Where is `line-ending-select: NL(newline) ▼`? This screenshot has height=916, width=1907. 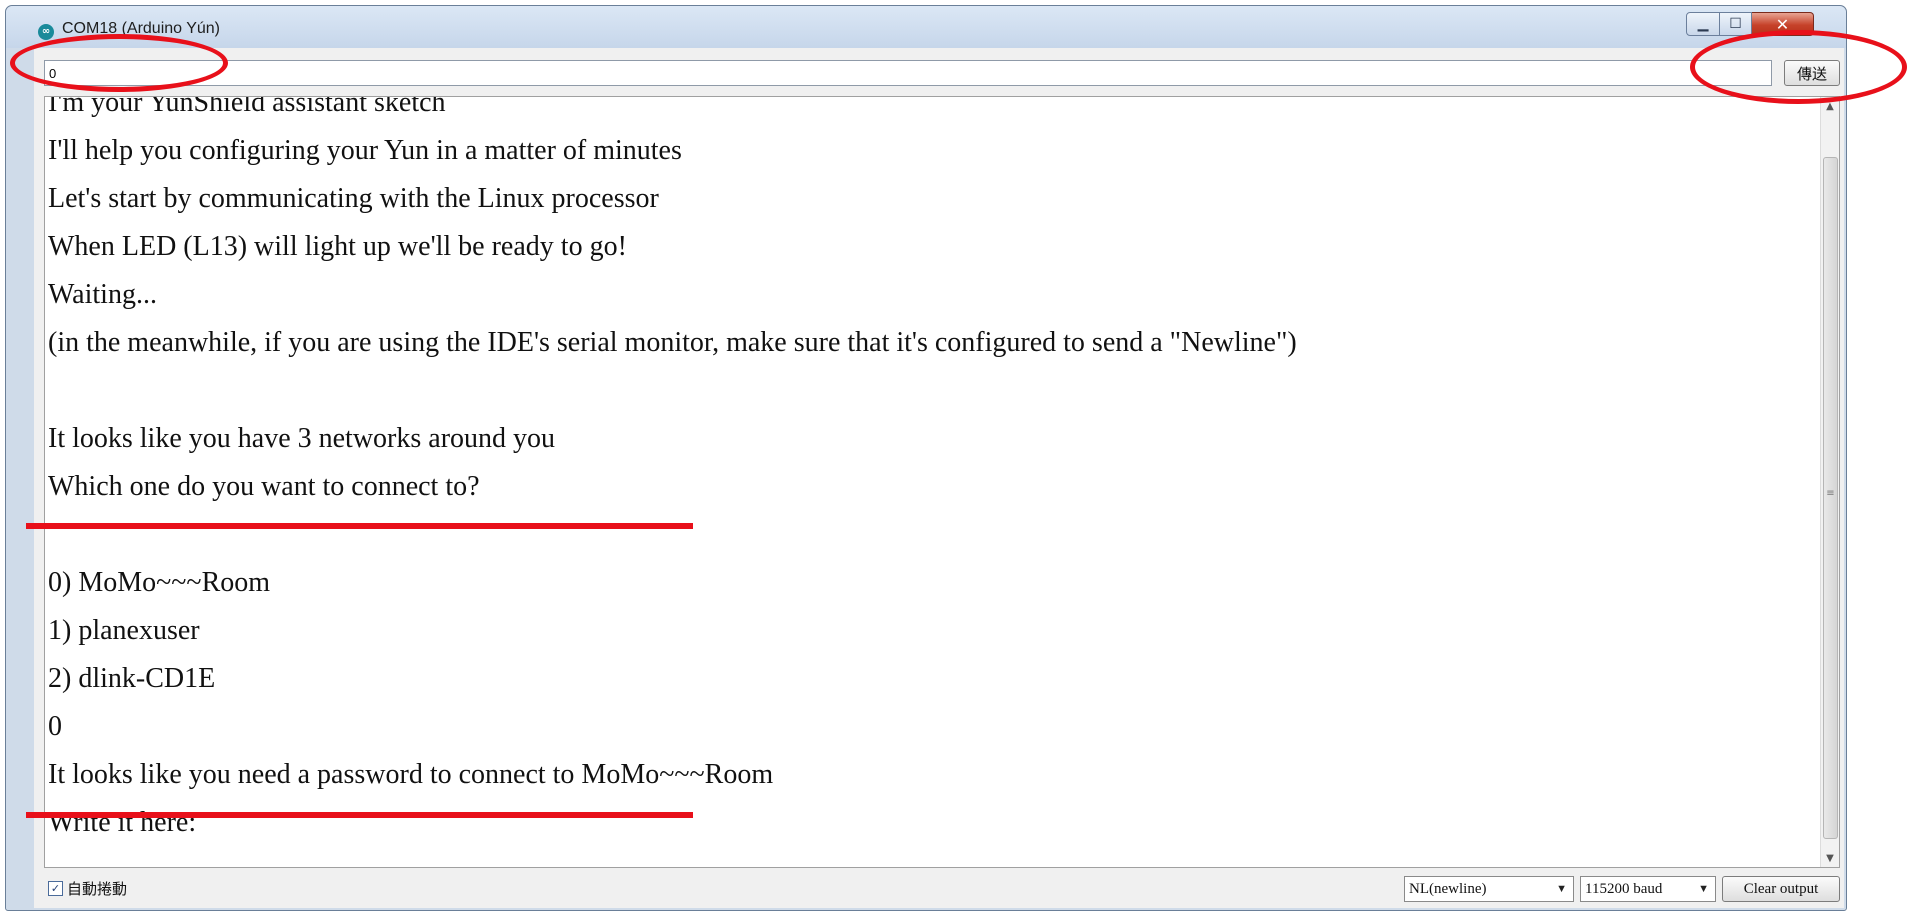 line-ending-select: NL(newline) ▼ is located at coordinates (1489, 889).